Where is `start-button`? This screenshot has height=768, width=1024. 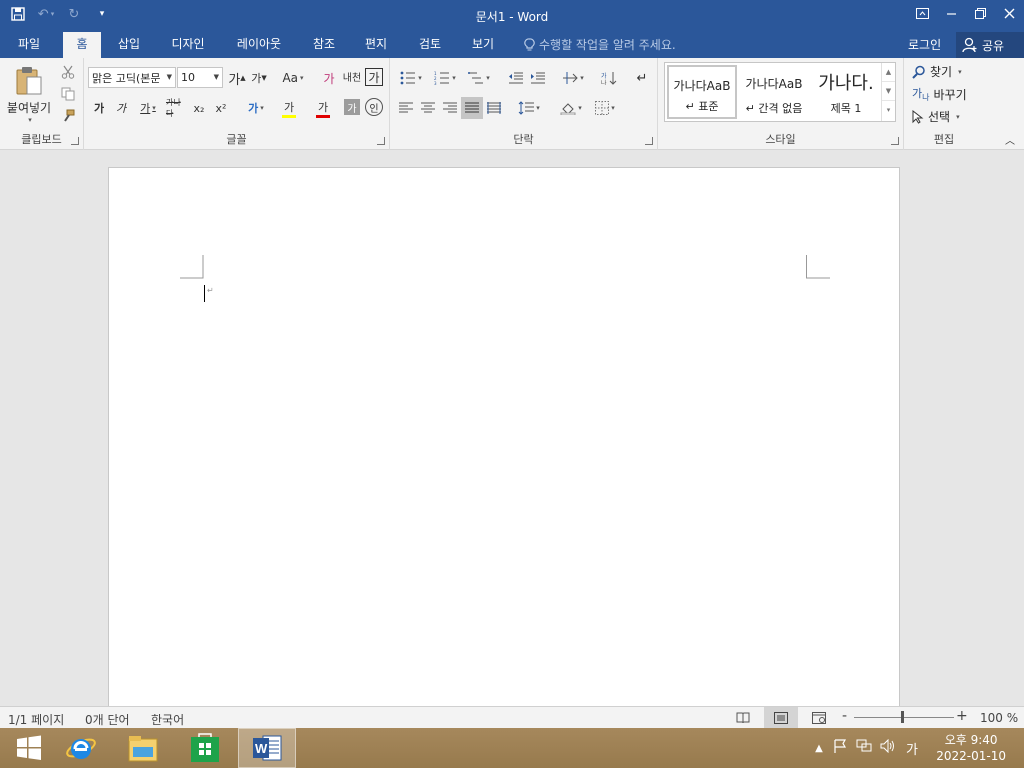 start-button is located at coordinates (29, 748).